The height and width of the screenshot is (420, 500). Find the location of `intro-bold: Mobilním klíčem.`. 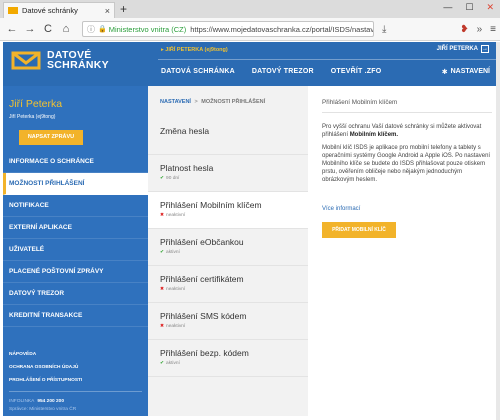

intro-bold: Mobilním klíčem. is located at coordinates (374, 135).